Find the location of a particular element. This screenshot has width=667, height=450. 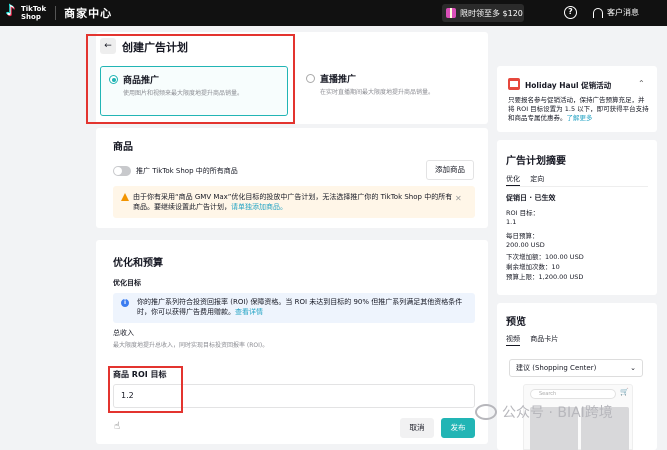

summary-roi-label: ROI 目标： is located at coordinates (523, 213).